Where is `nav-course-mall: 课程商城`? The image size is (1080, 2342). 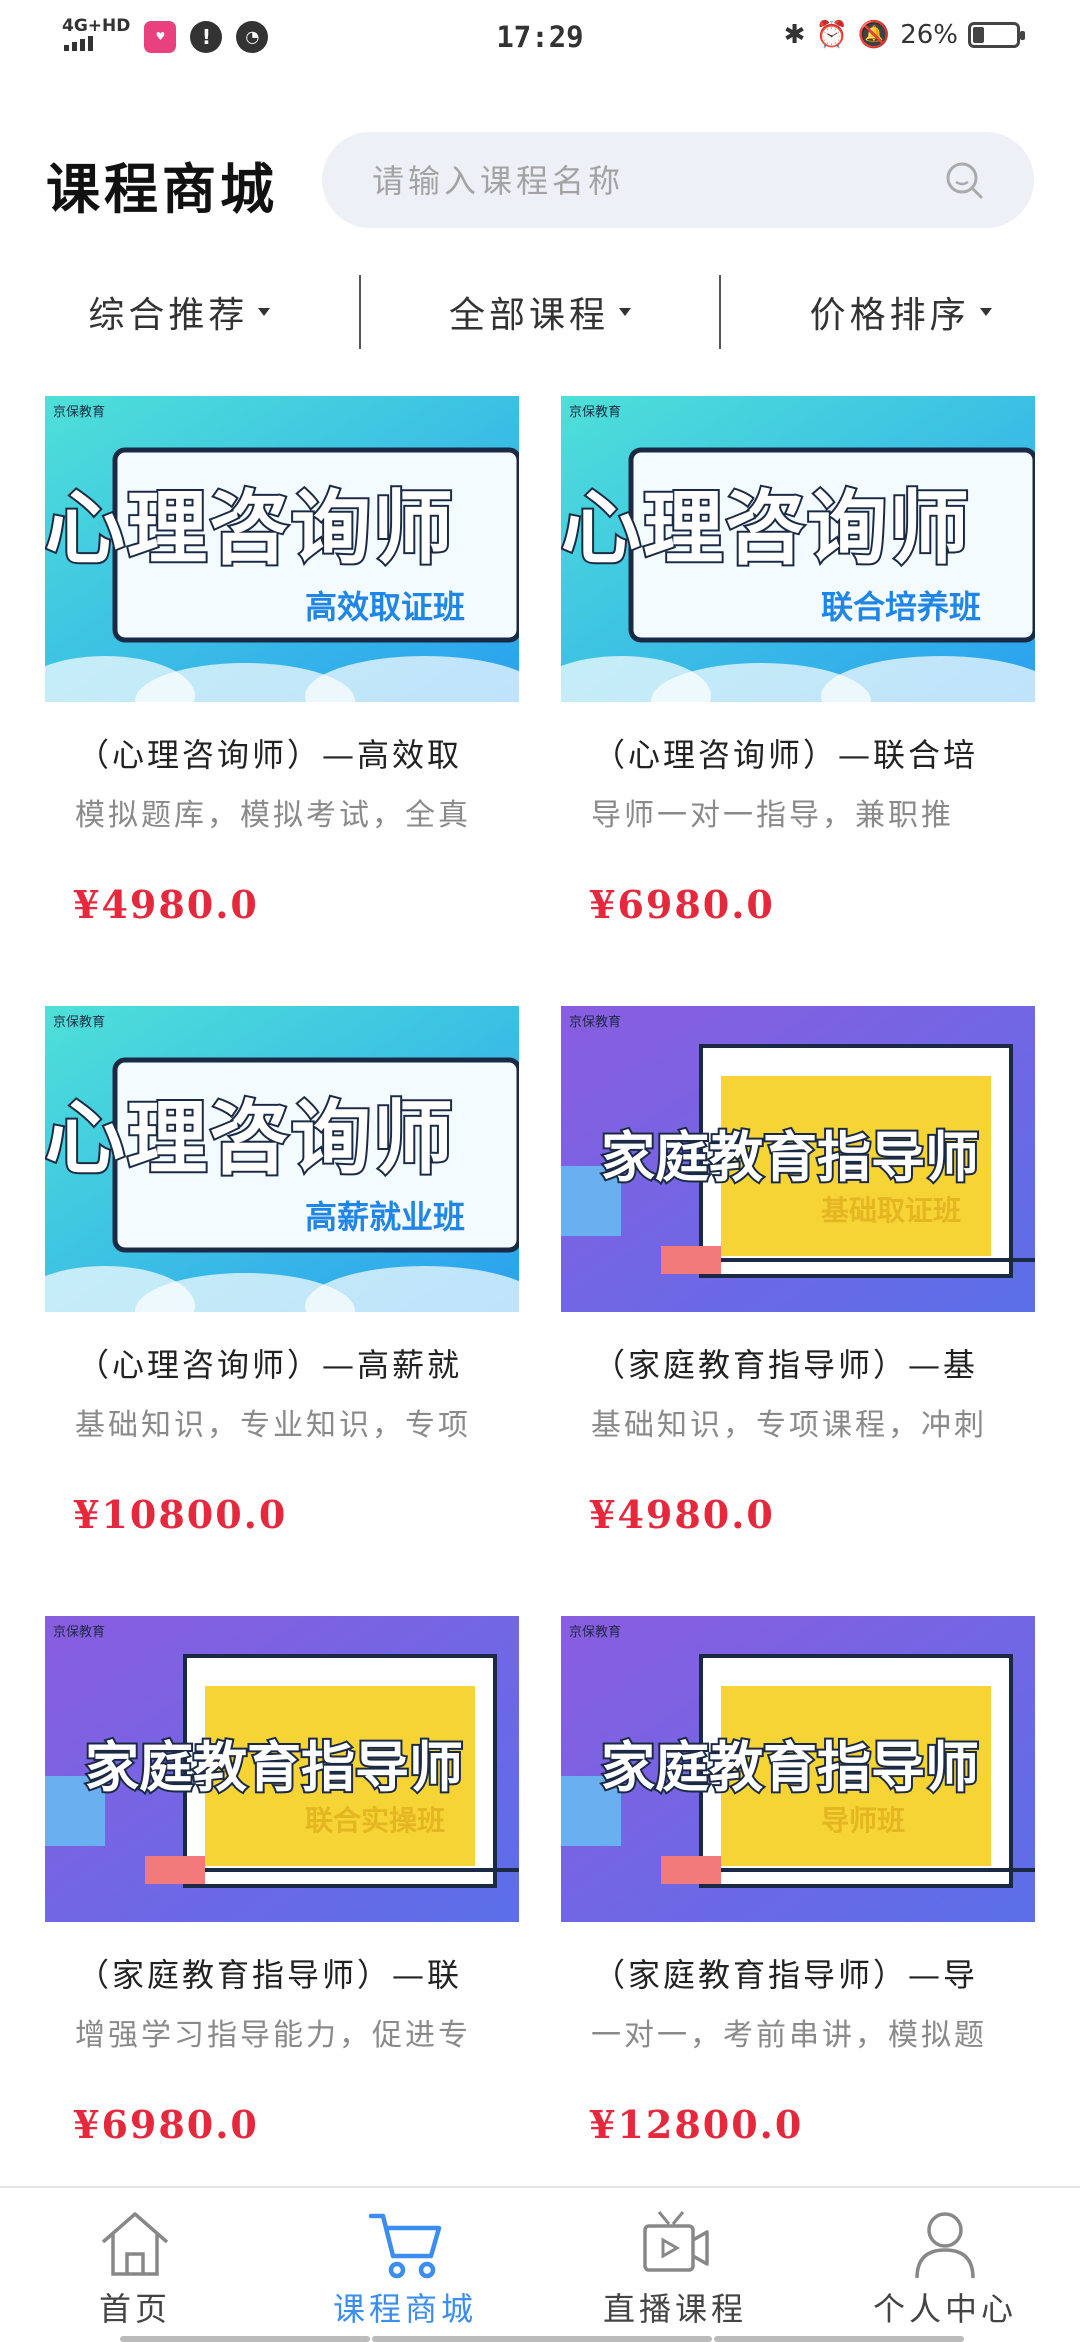
nav-course-mall: 课程商城 is located at coordinates (405, 2265).